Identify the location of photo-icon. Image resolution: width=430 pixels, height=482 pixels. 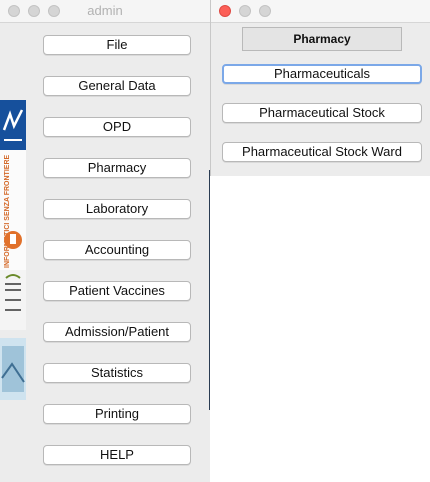
(13, 369).